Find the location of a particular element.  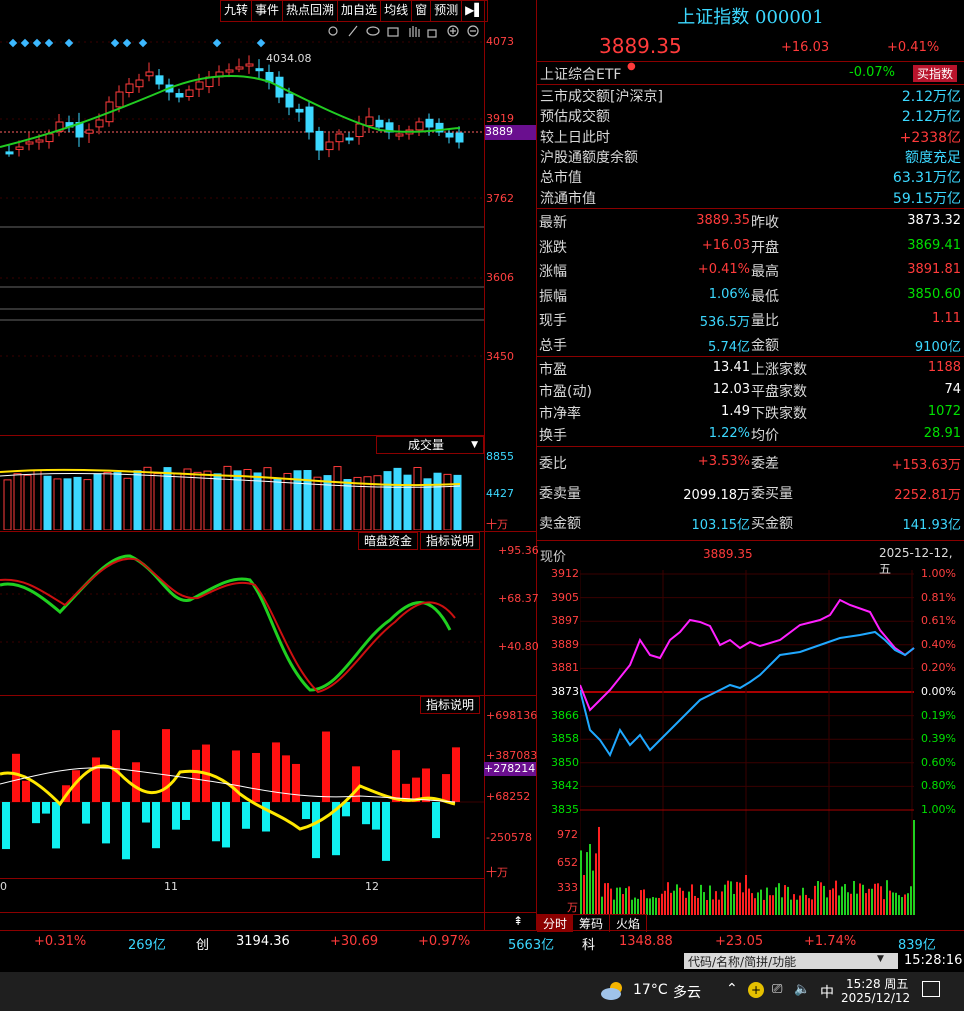

quote-label: 金额 is located at coordinates (765, 345).